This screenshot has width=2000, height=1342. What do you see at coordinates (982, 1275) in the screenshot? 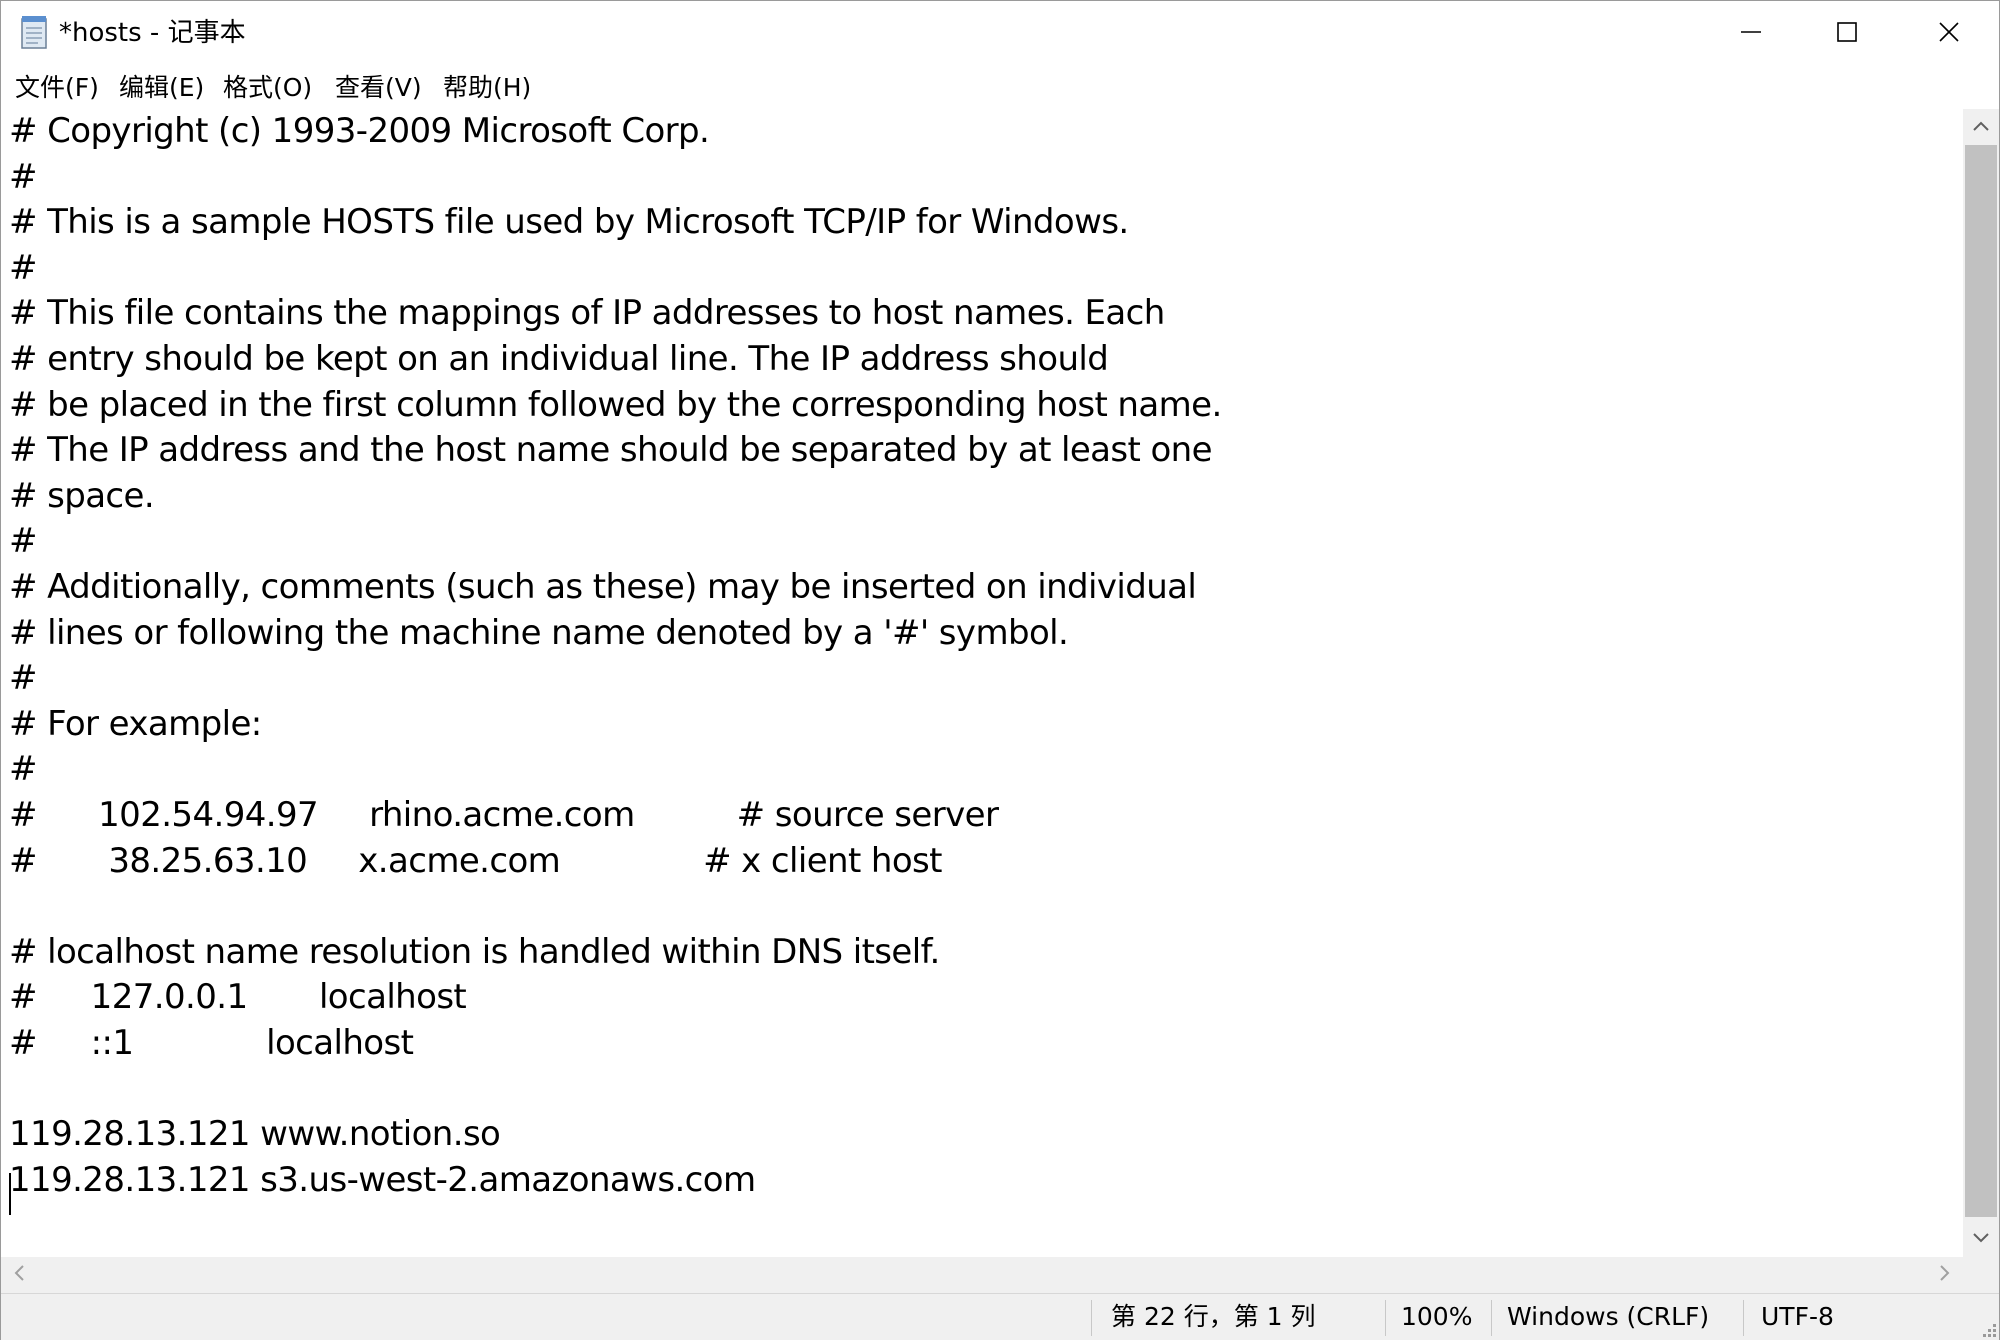
I see `horizontal-scrollbar` at bounding box center [982, 1275].